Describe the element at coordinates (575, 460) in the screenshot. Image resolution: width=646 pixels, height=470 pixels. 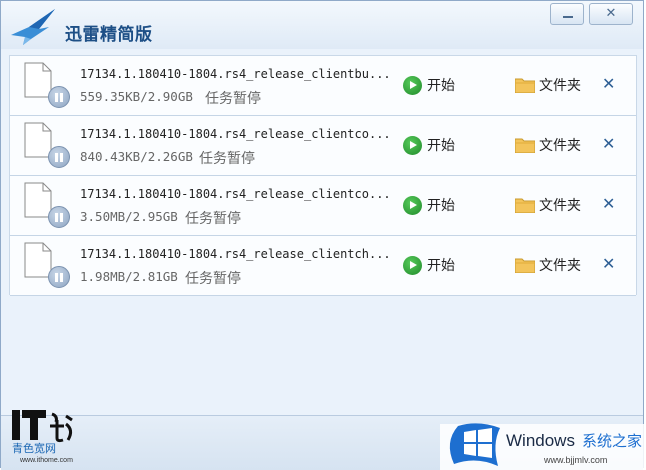
I see `svg-text: www.bjjmlv.com` at that location.